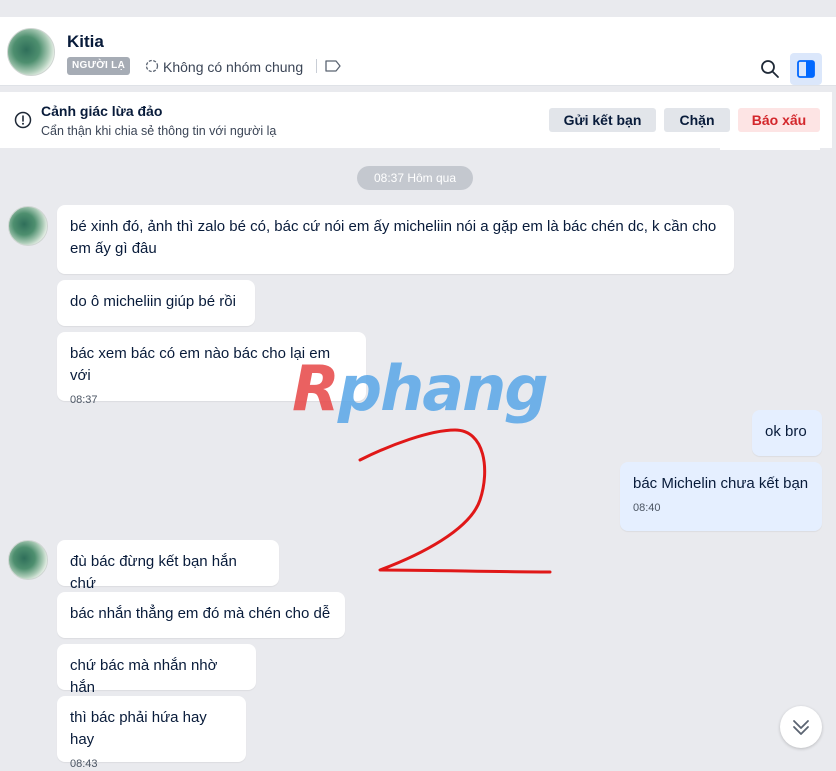 The width and height of the screenshot is (836, 771). I want to click on bubble-edge, so click(770, 149).